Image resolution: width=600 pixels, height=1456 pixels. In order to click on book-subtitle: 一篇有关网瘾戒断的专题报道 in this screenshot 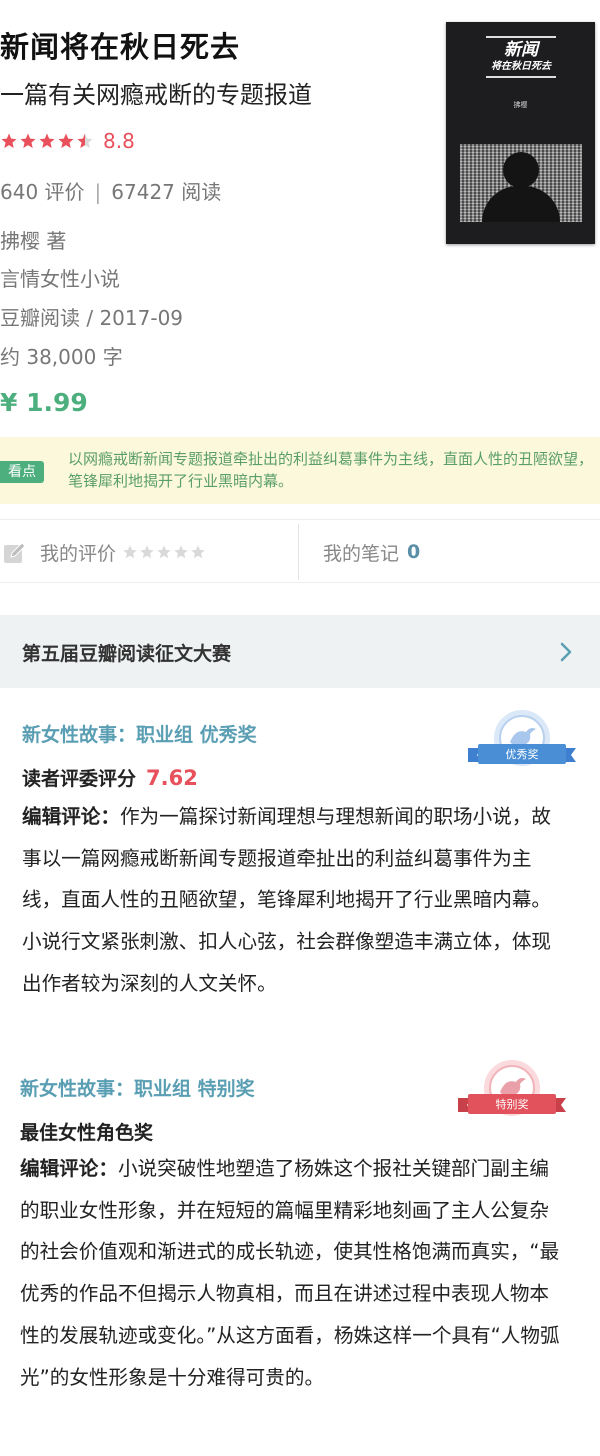, I will do `click(156, 95)`.